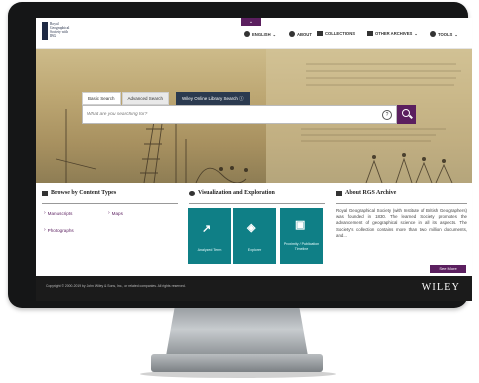 This screenshot has width=479, height=383. I want to click on visualization-panel-title: Visualization and Exploration, so click(232, 193).